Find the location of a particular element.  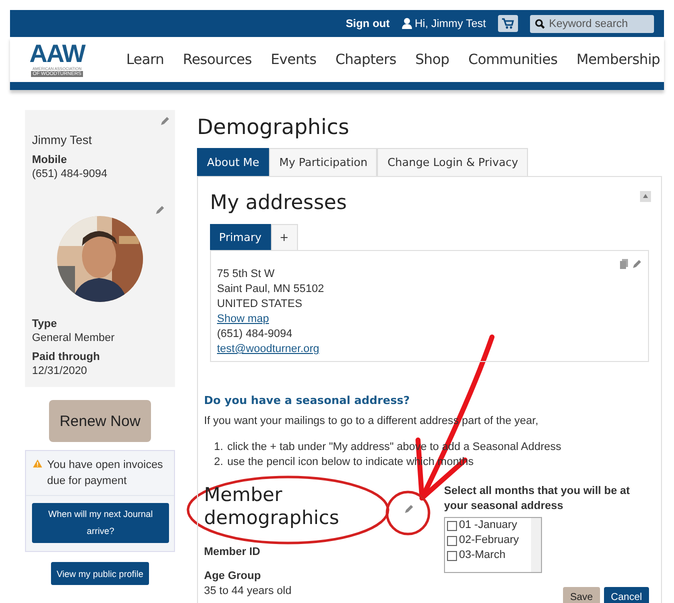

nav-link: Membership is located at coordinates (618, 60).